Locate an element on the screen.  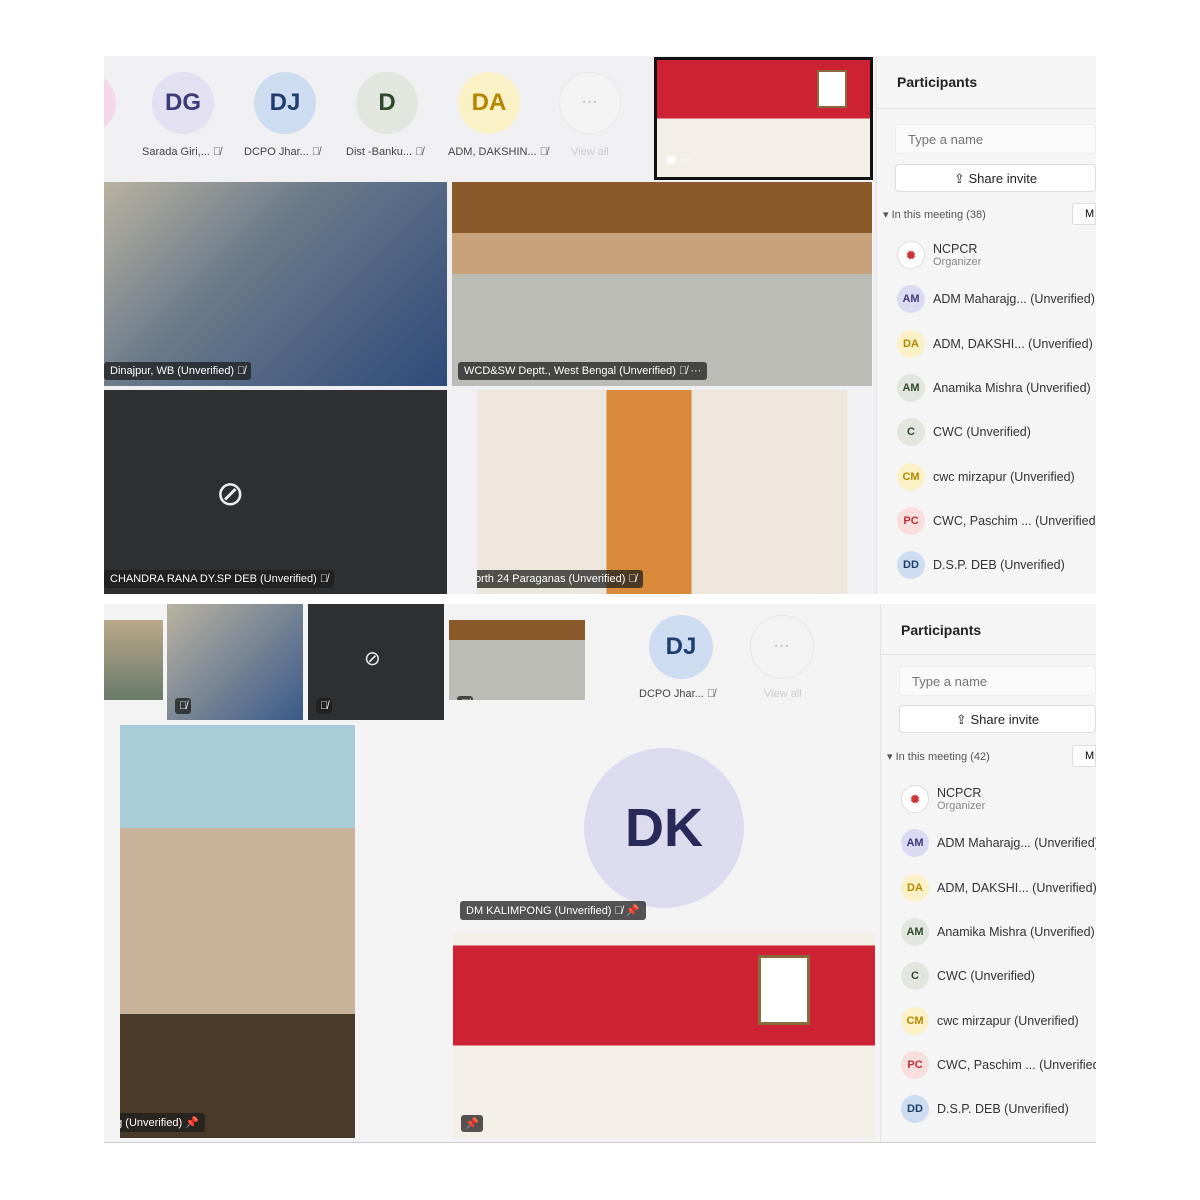
video-tile: 📌 is located at coordinates (664, 1035).